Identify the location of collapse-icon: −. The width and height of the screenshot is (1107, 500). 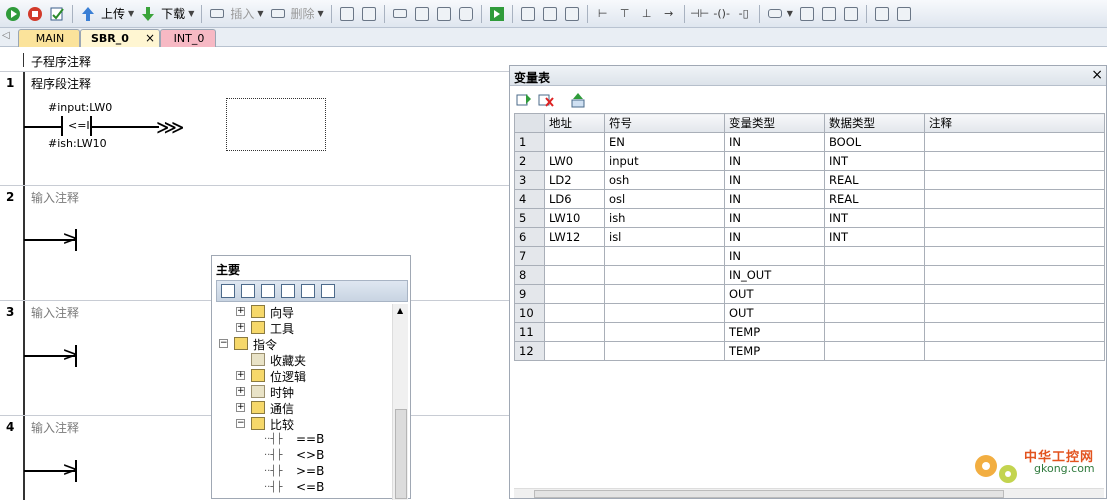
(240, 423).